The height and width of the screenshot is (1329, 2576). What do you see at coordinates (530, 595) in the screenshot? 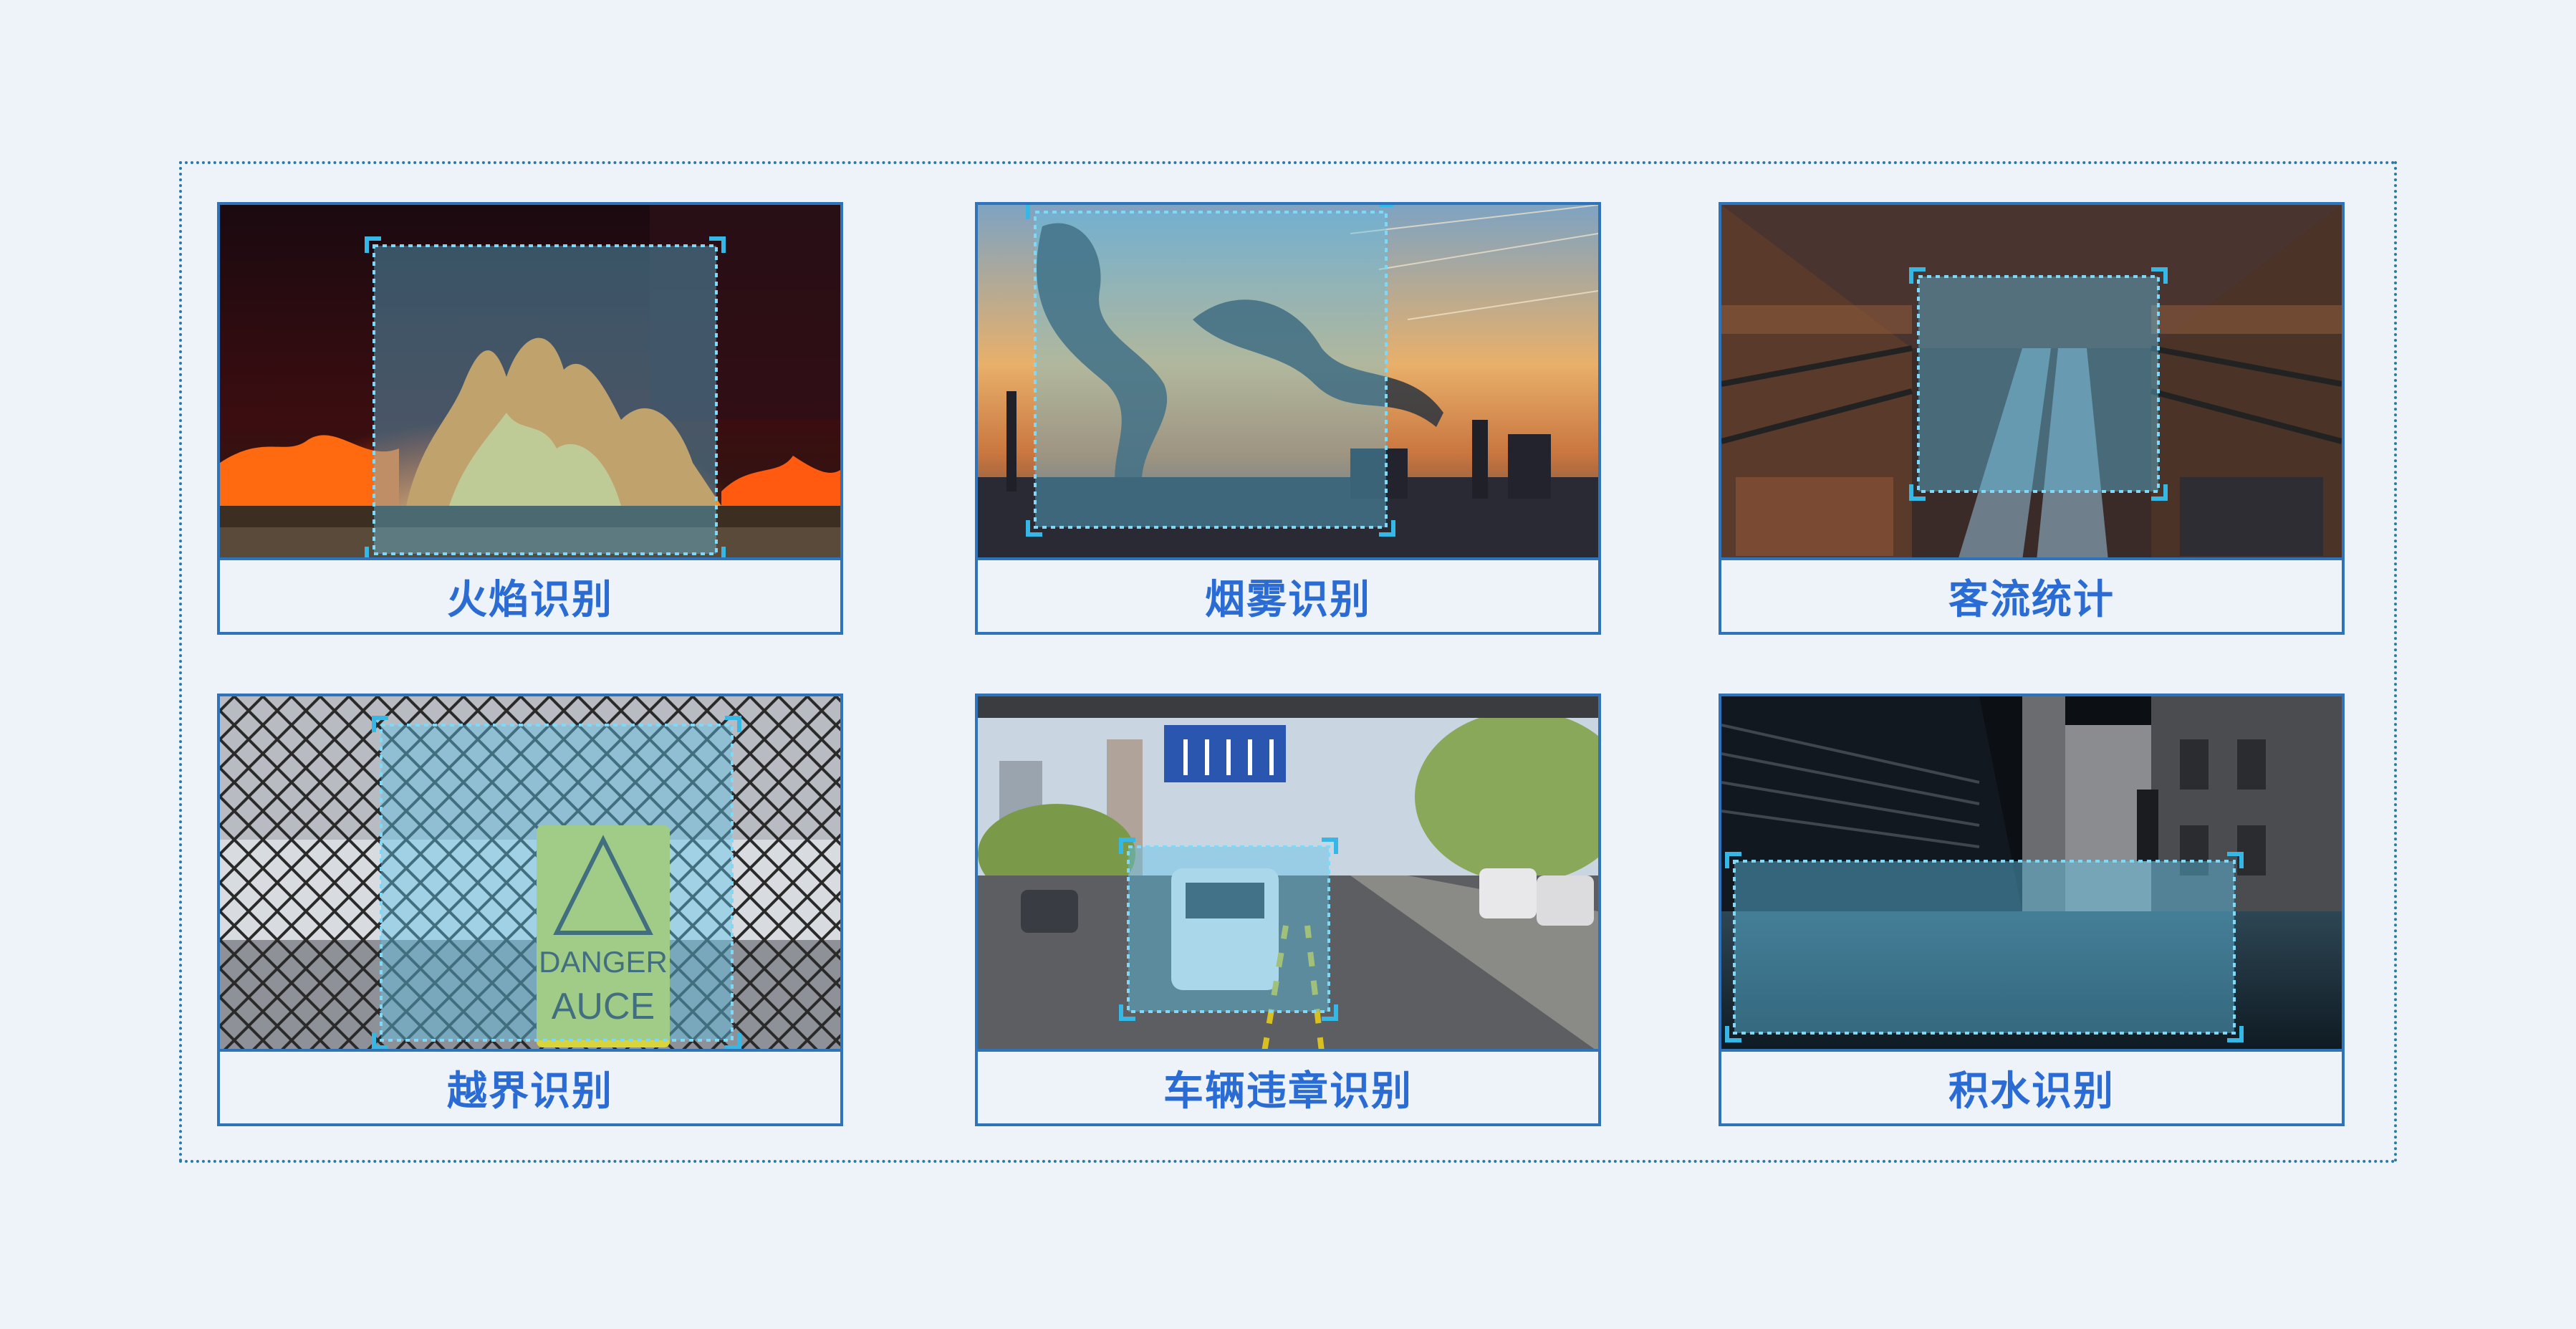
I see `card-label: 火焰识别` at bounding box center [530, 595].